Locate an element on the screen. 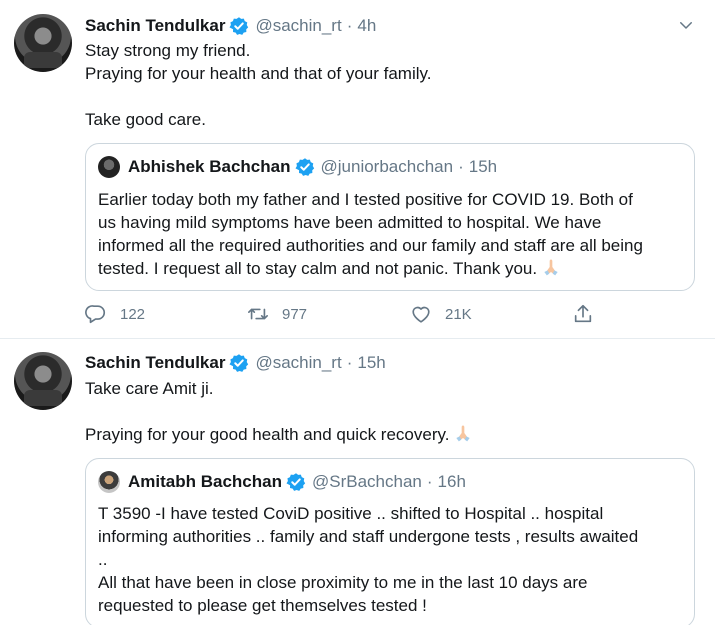  timestamp: 4h is located at coordinates (366, 26).